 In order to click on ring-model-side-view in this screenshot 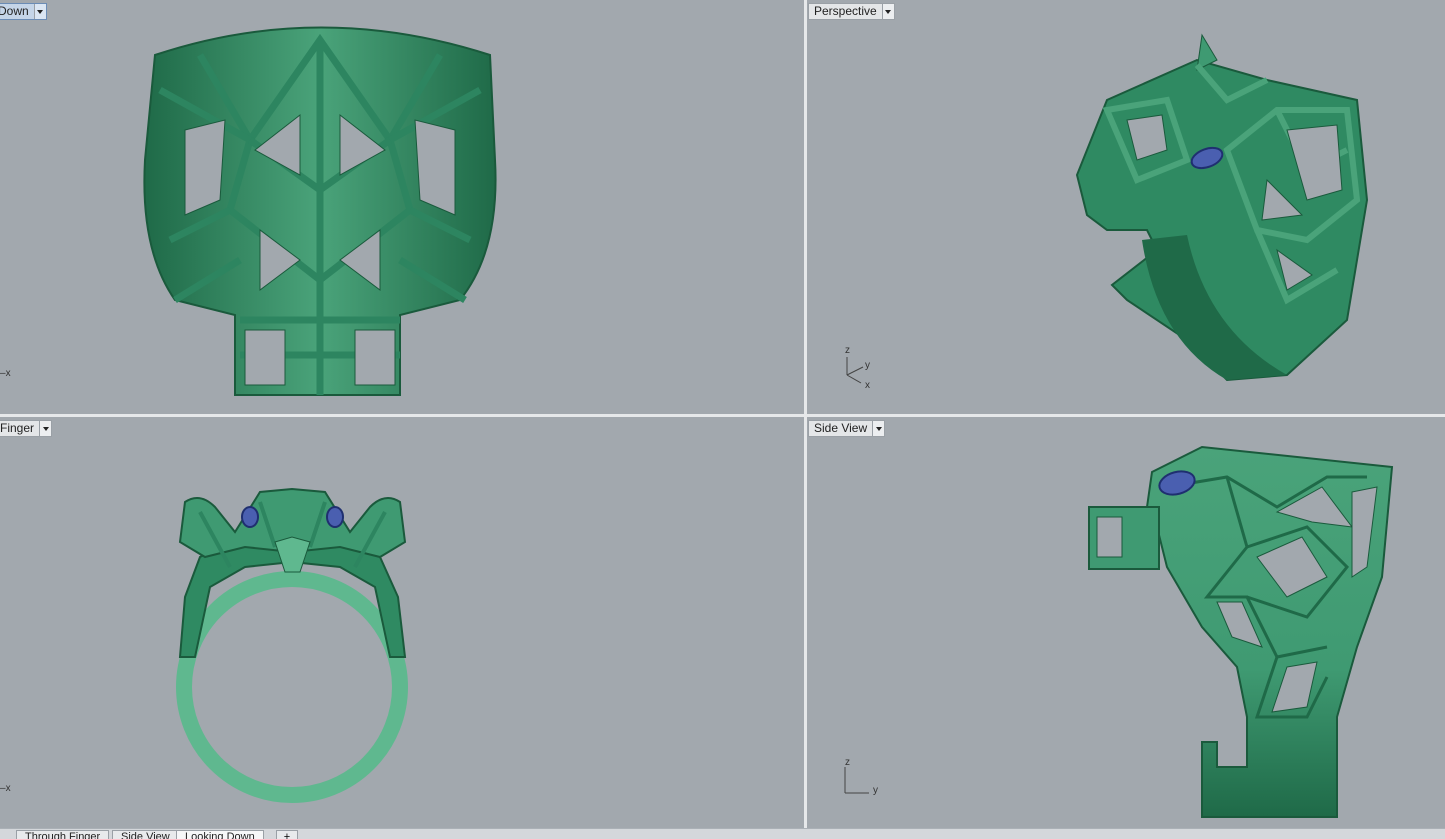, I will do `click(1241, 631)`.